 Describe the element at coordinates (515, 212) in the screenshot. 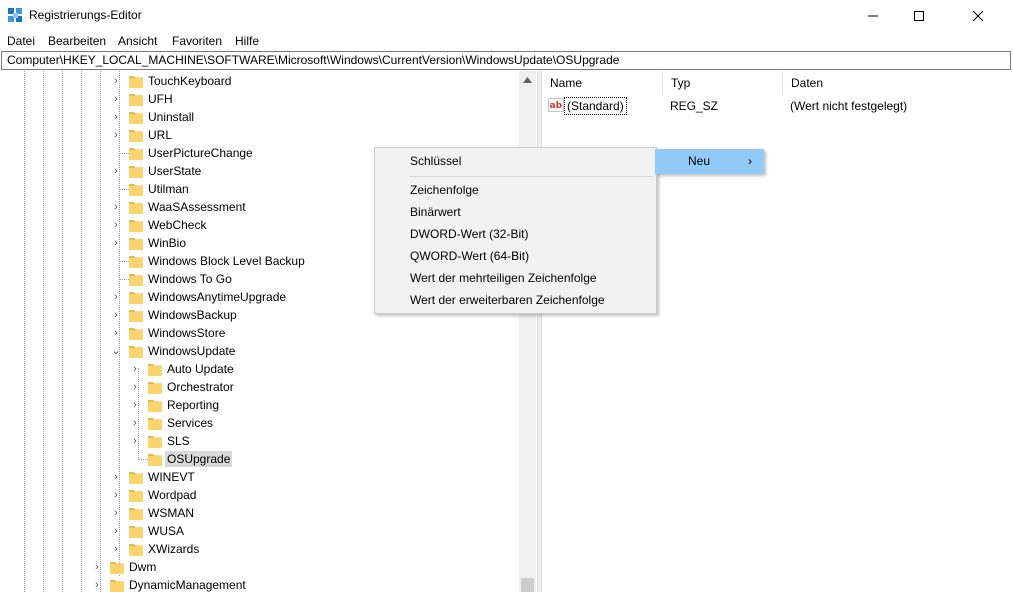

I see `menu-item-binaerwert: Binärwert` at that location.